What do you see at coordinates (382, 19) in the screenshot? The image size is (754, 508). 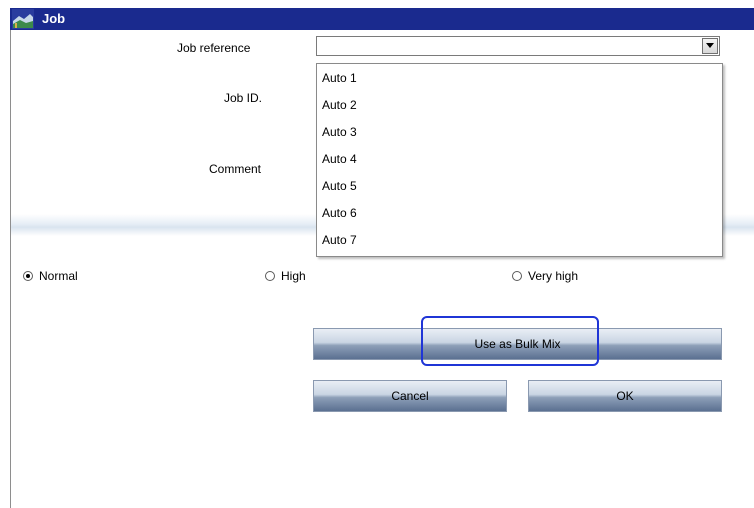 I see `title-bar: Job` at bounding box center [382, 19].